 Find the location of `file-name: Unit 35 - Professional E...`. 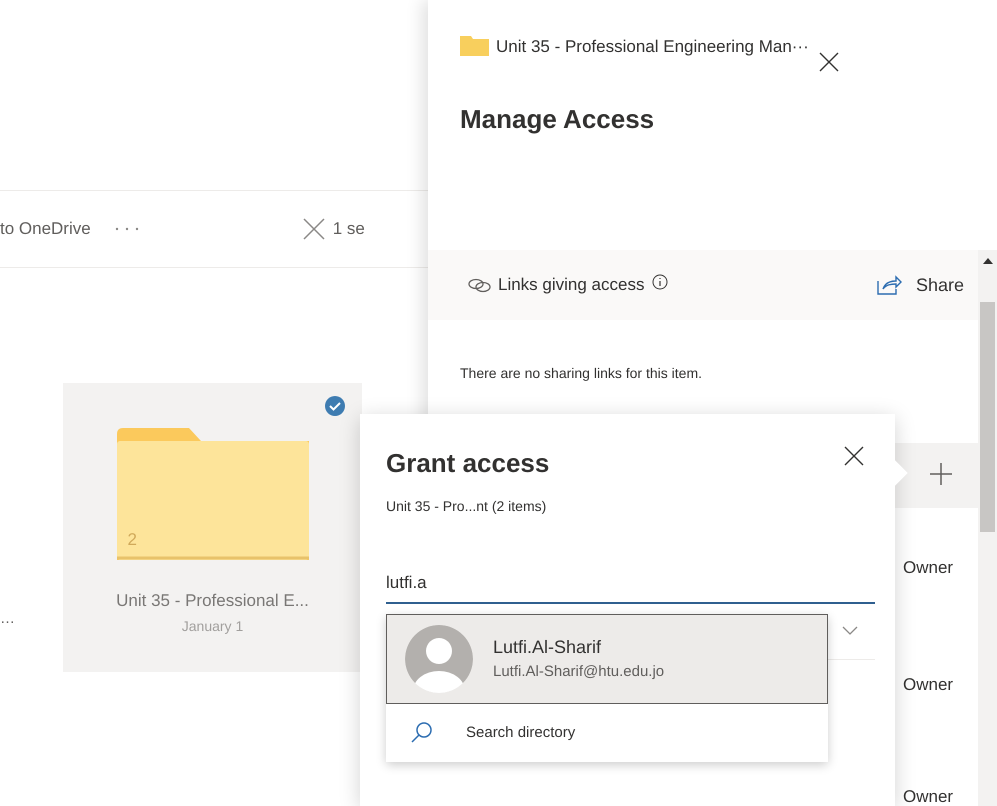

file-name: Unit 35 - Professional E... is located at coordinates (212, 601).